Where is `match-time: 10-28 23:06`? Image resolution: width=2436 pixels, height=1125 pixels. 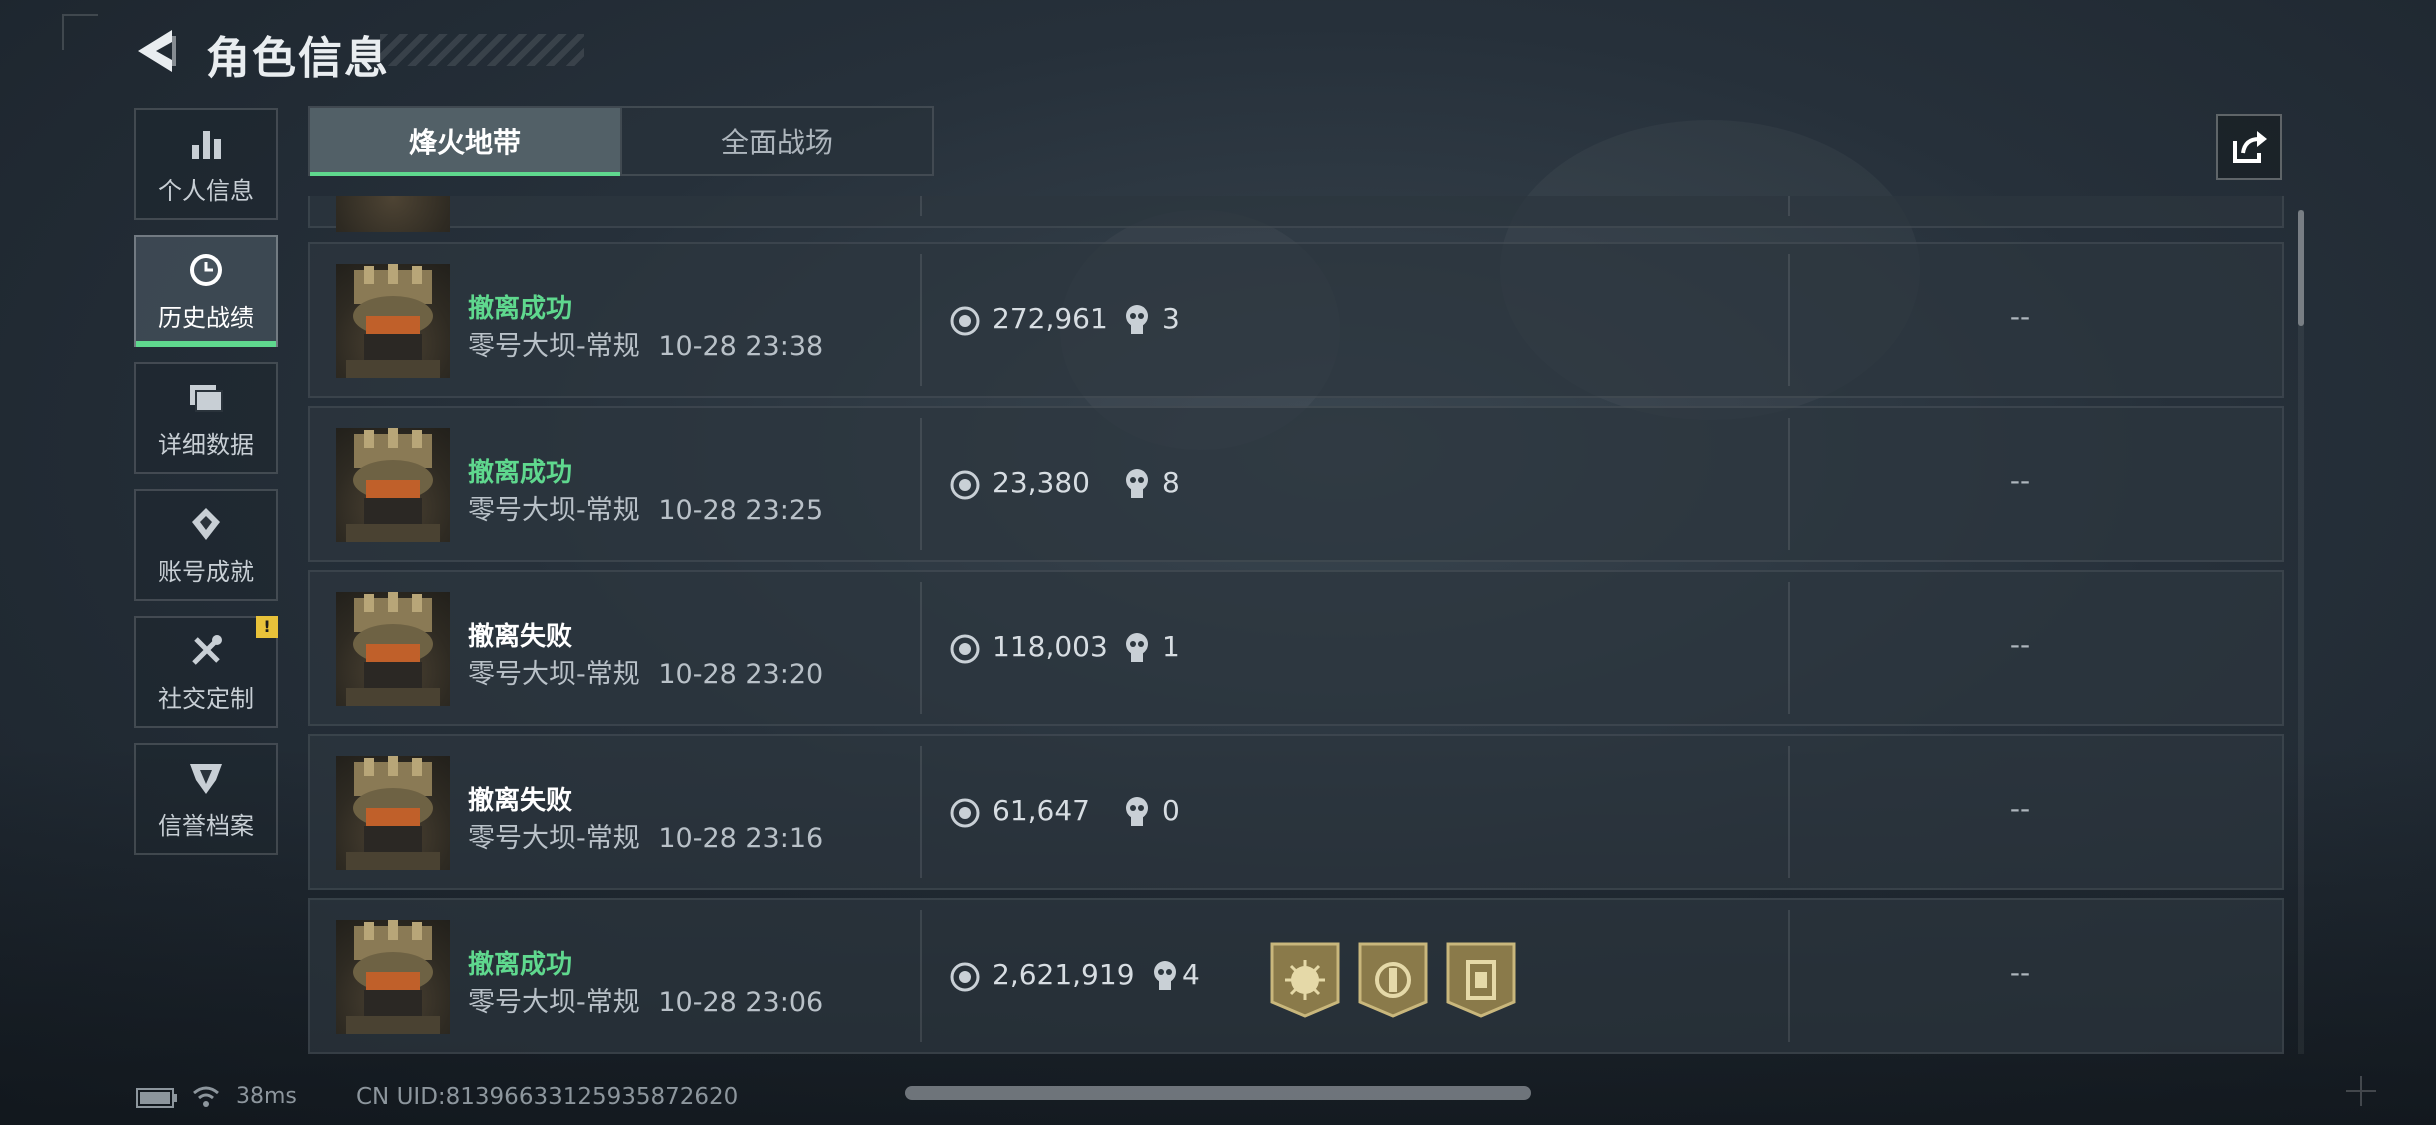
match-time: 10-28 23:06 is located at coordinates (741, 1002).